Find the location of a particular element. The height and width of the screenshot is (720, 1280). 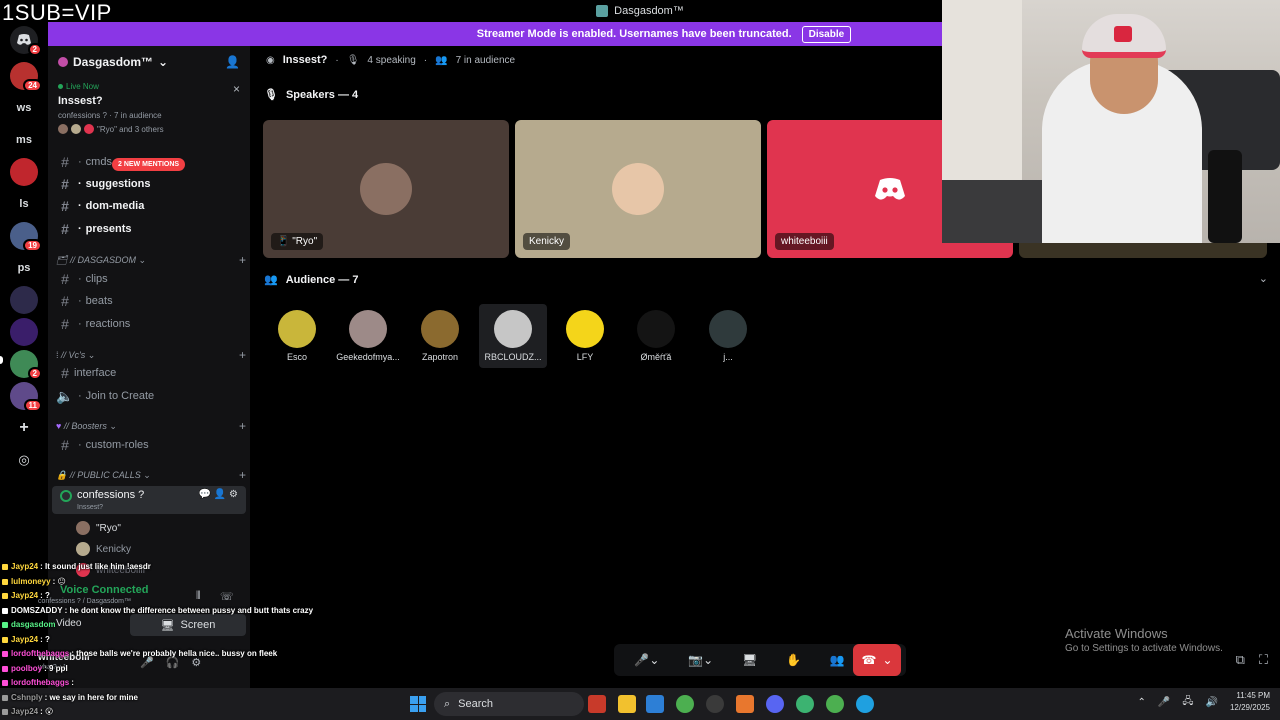

hash-icon: # is located at coordinates (65, 162).